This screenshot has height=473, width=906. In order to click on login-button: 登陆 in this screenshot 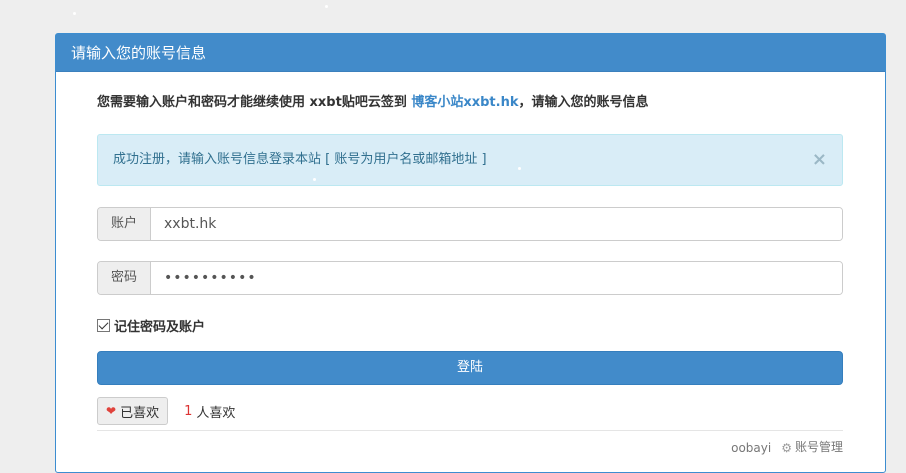, I will do `click(470, 368)`.